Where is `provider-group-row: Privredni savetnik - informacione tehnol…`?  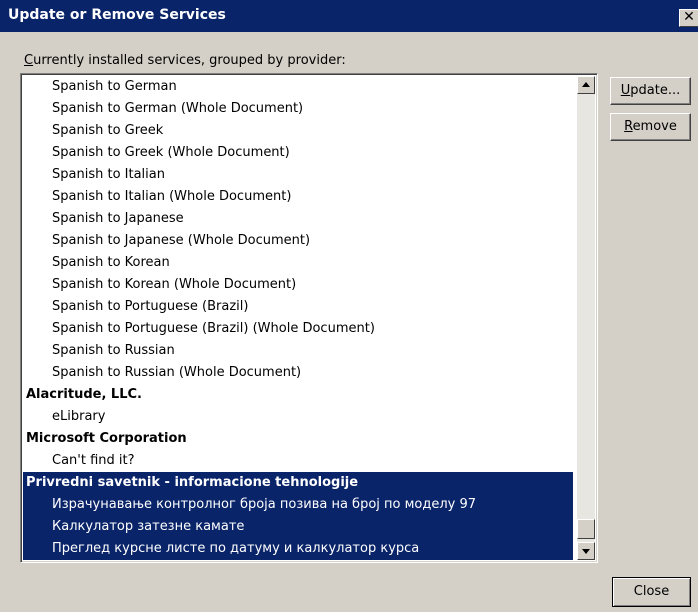
provider-group-row: Privredni savetnik - informacione tehnol… is located at coordinates (298, 483).